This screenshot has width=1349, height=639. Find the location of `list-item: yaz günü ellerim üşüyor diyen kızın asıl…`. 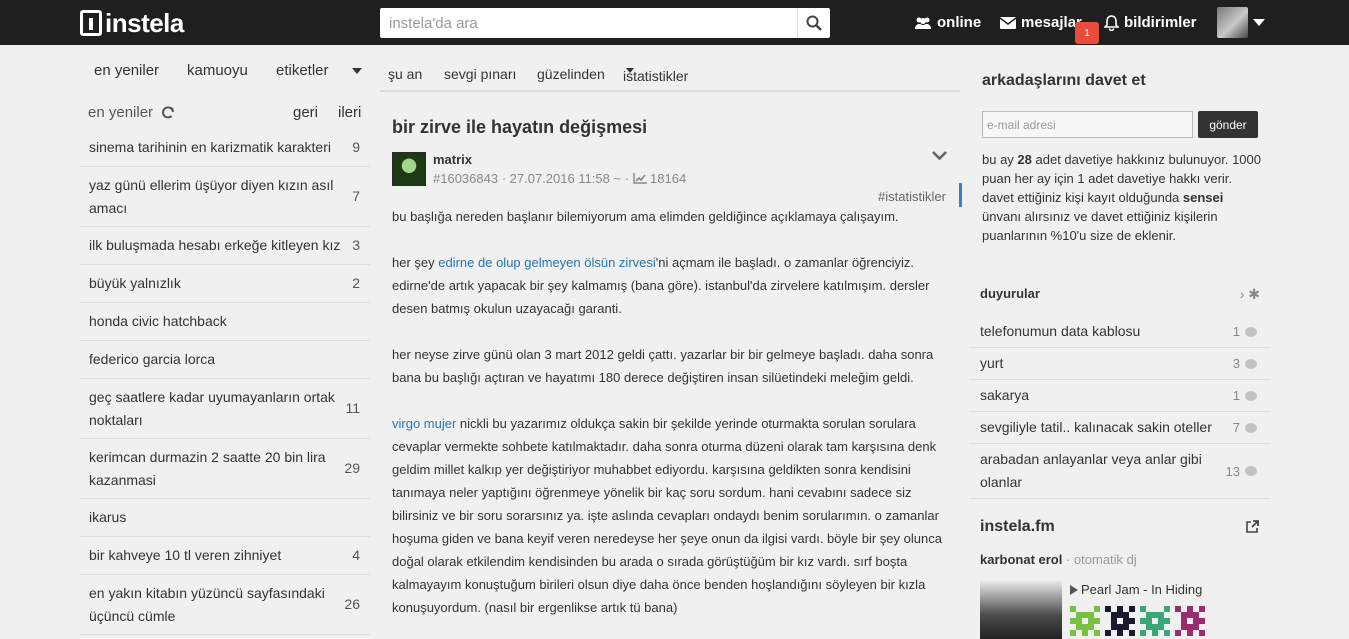

list-item: yaz günü ellerim üşüyor diyen kızın asıl… is located at coordinates (225, 197).